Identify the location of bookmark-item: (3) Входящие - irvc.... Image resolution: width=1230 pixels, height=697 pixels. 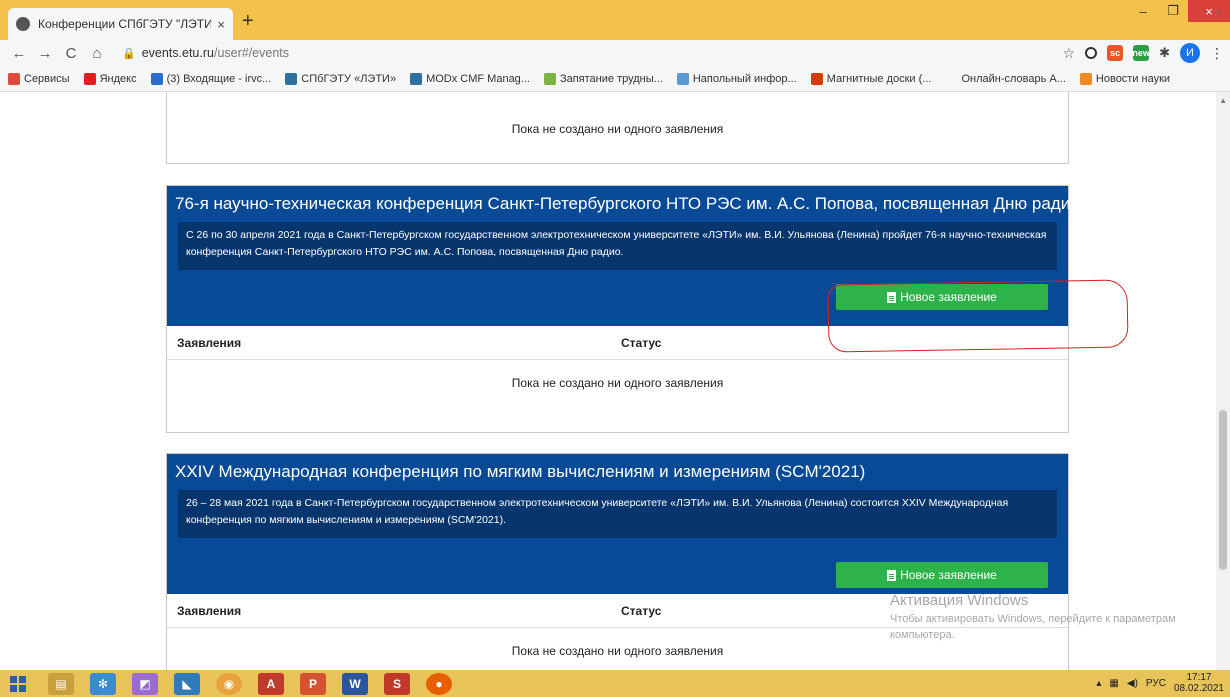
(211, 78).